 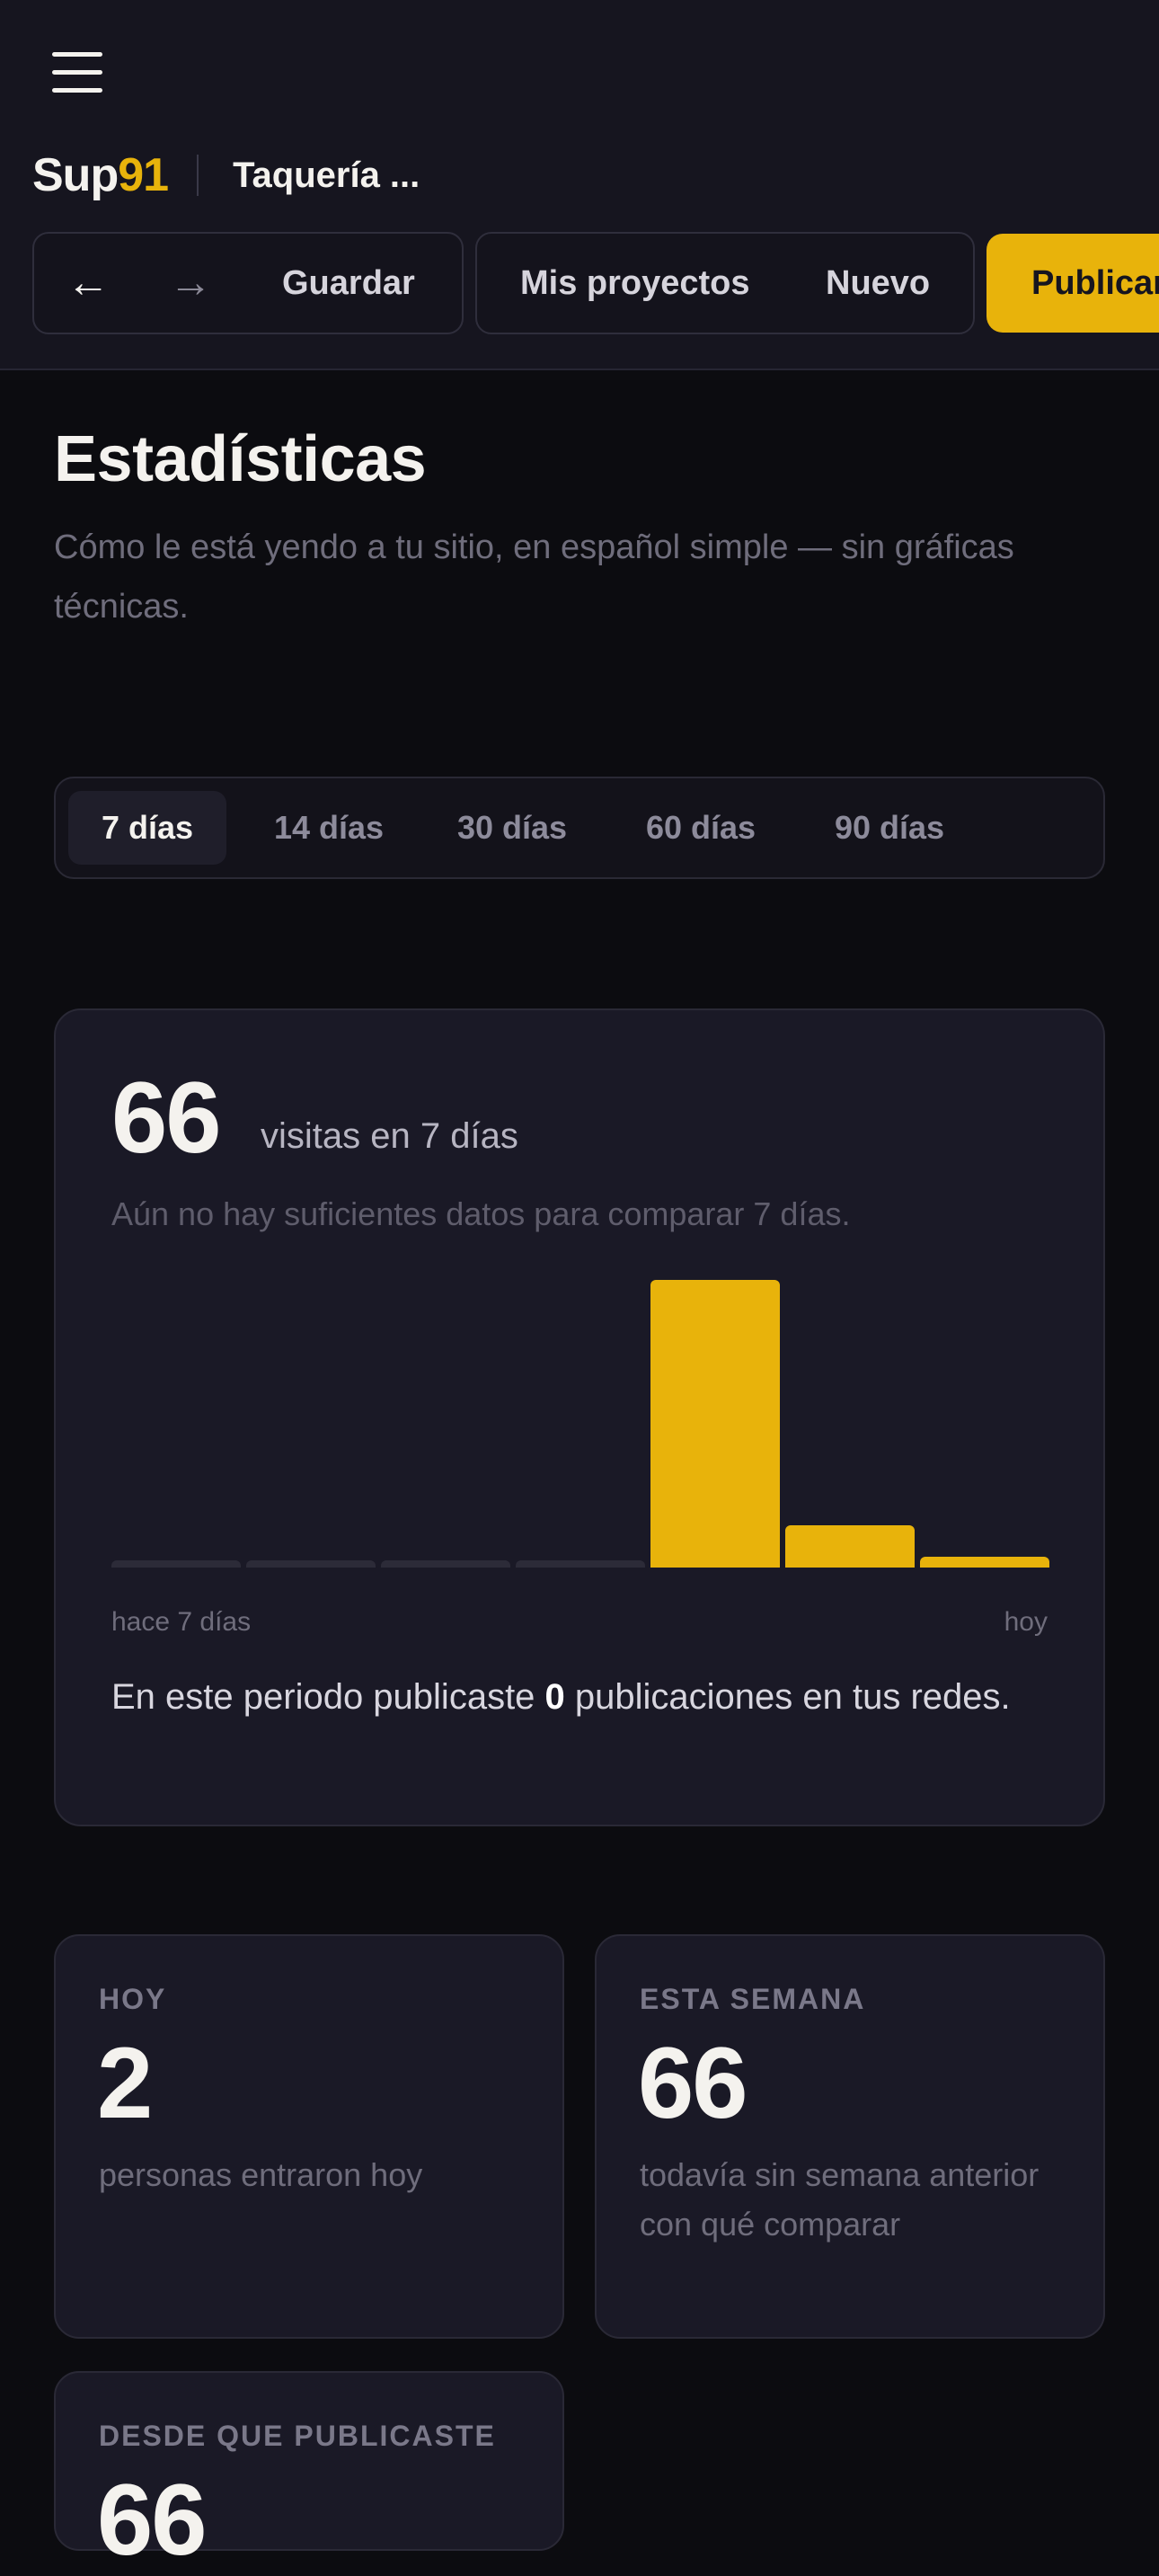 I want to click on project-group: Mis proyectos Nuevo, so click(x=725, y=283).